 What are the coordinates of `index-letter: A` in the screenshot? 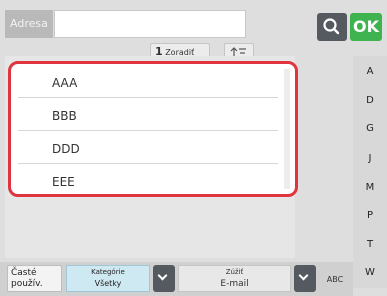 It's located at (370, 71).